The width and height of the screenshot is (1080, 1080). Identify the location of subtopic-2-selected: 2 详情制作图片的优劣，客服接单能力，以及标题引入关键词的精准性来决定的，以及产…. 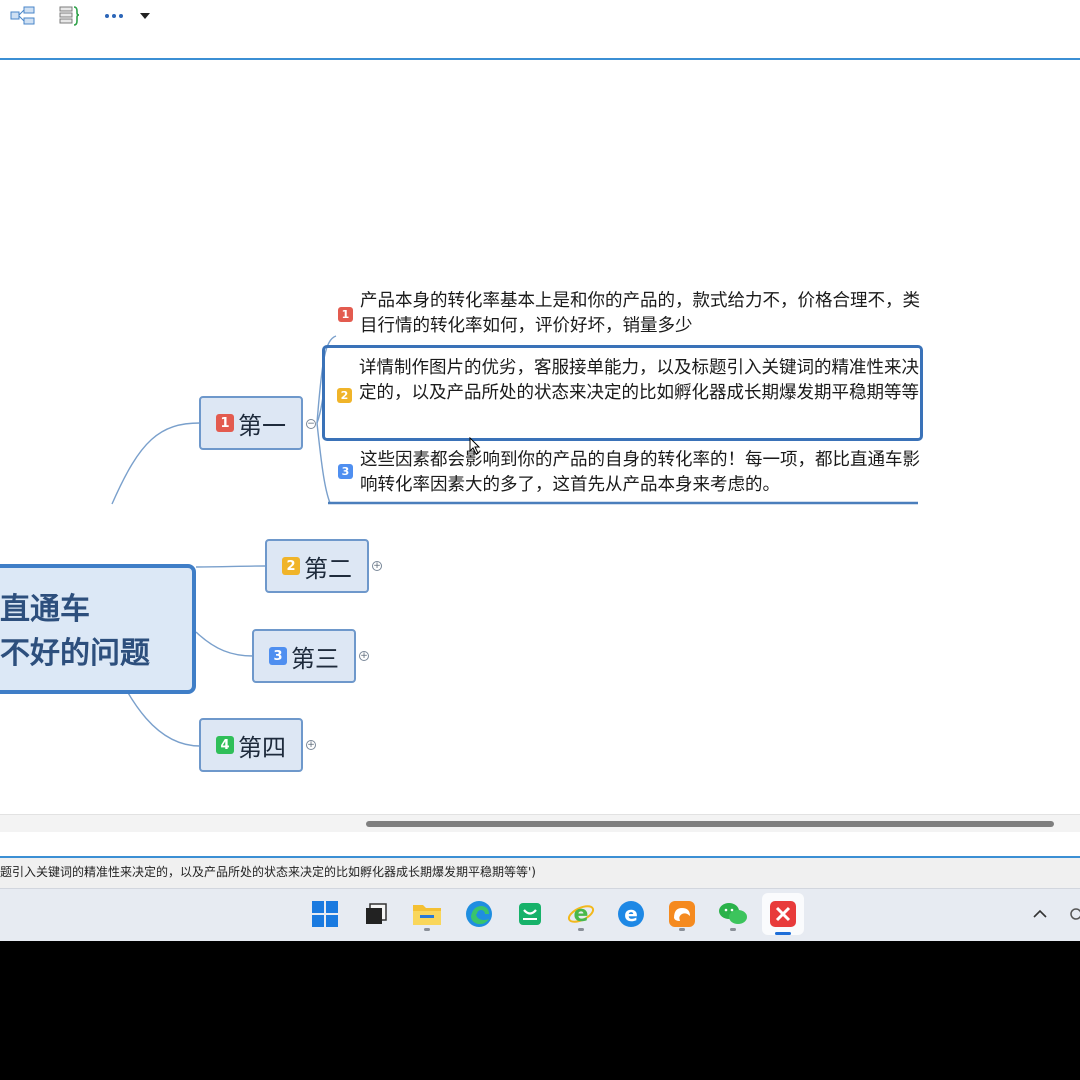
(622, 393).